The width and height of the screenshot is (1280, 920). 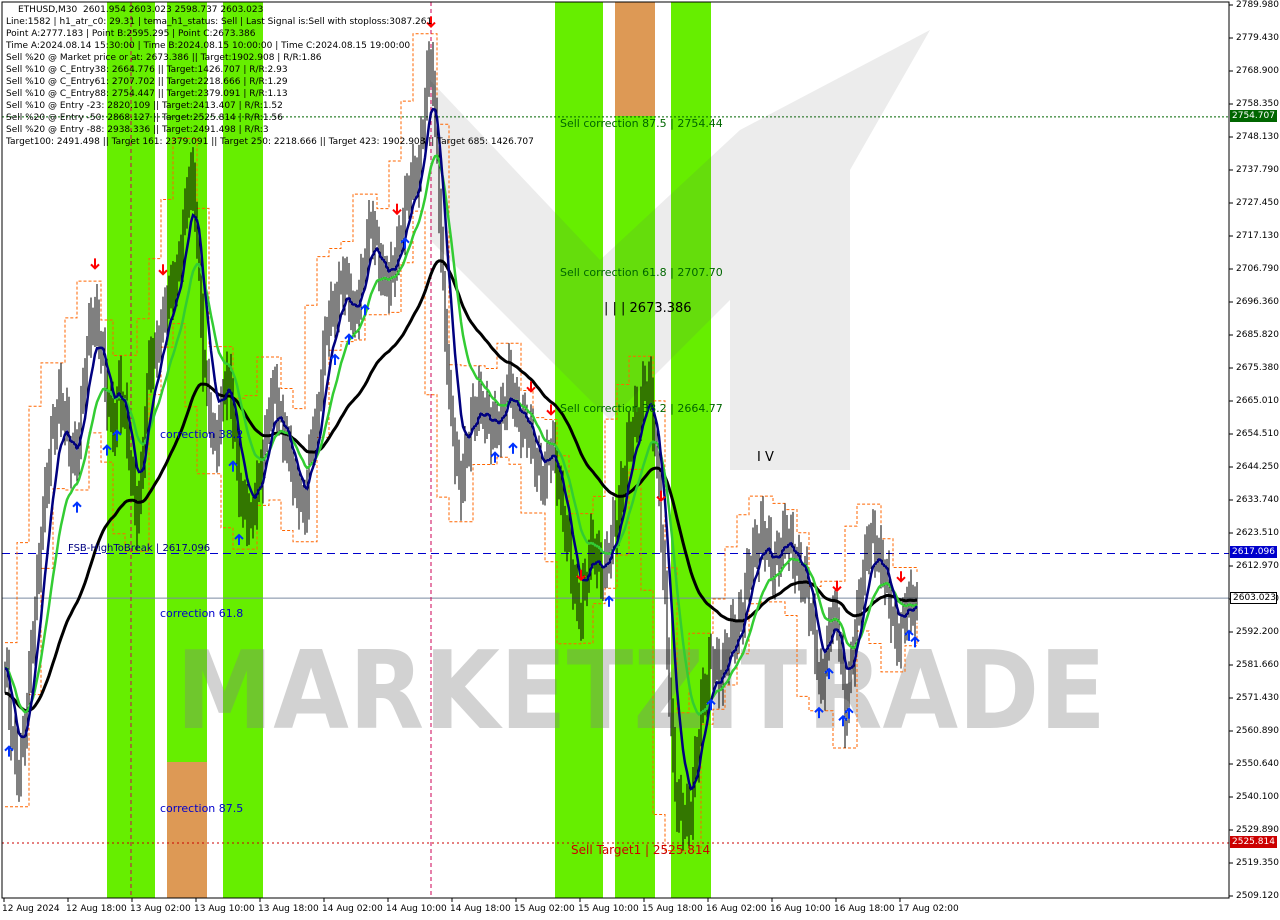 I want to click on buy-arrow-icon, so click(x=77, y=507).